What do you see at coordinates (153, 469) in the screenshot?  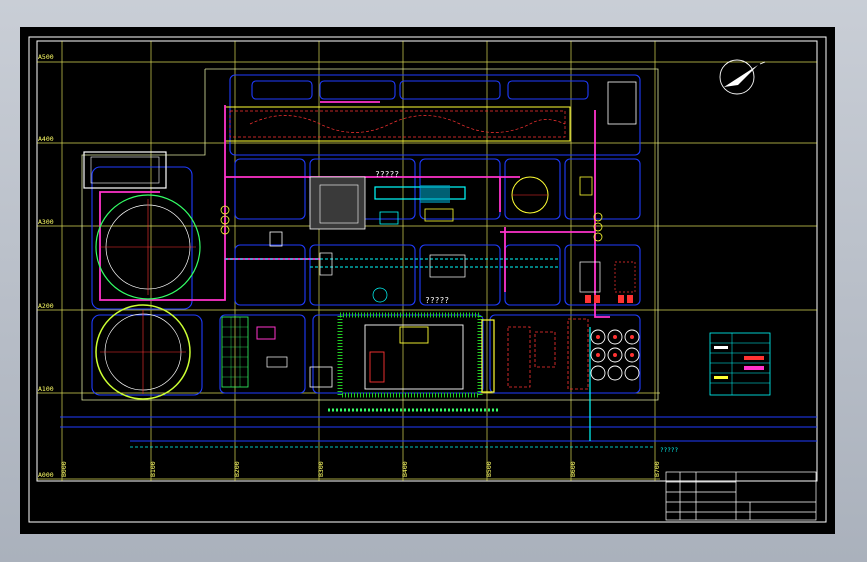 I see `x-label-b100: B100` at bounding box center [153, 469].